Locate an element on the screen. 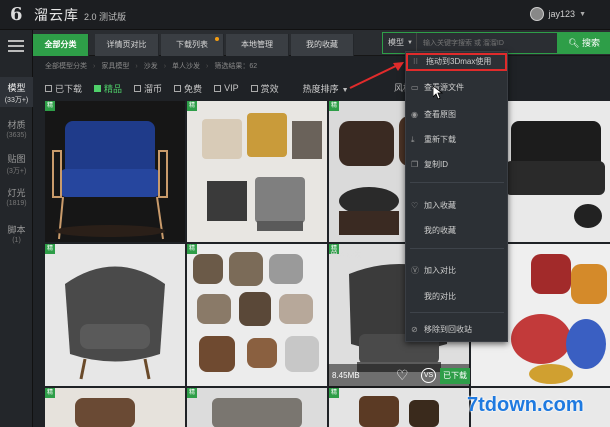 This screenshot has height=427, width=610. tab-all-categories: 全部分类 is located at coordinates (61, 45).